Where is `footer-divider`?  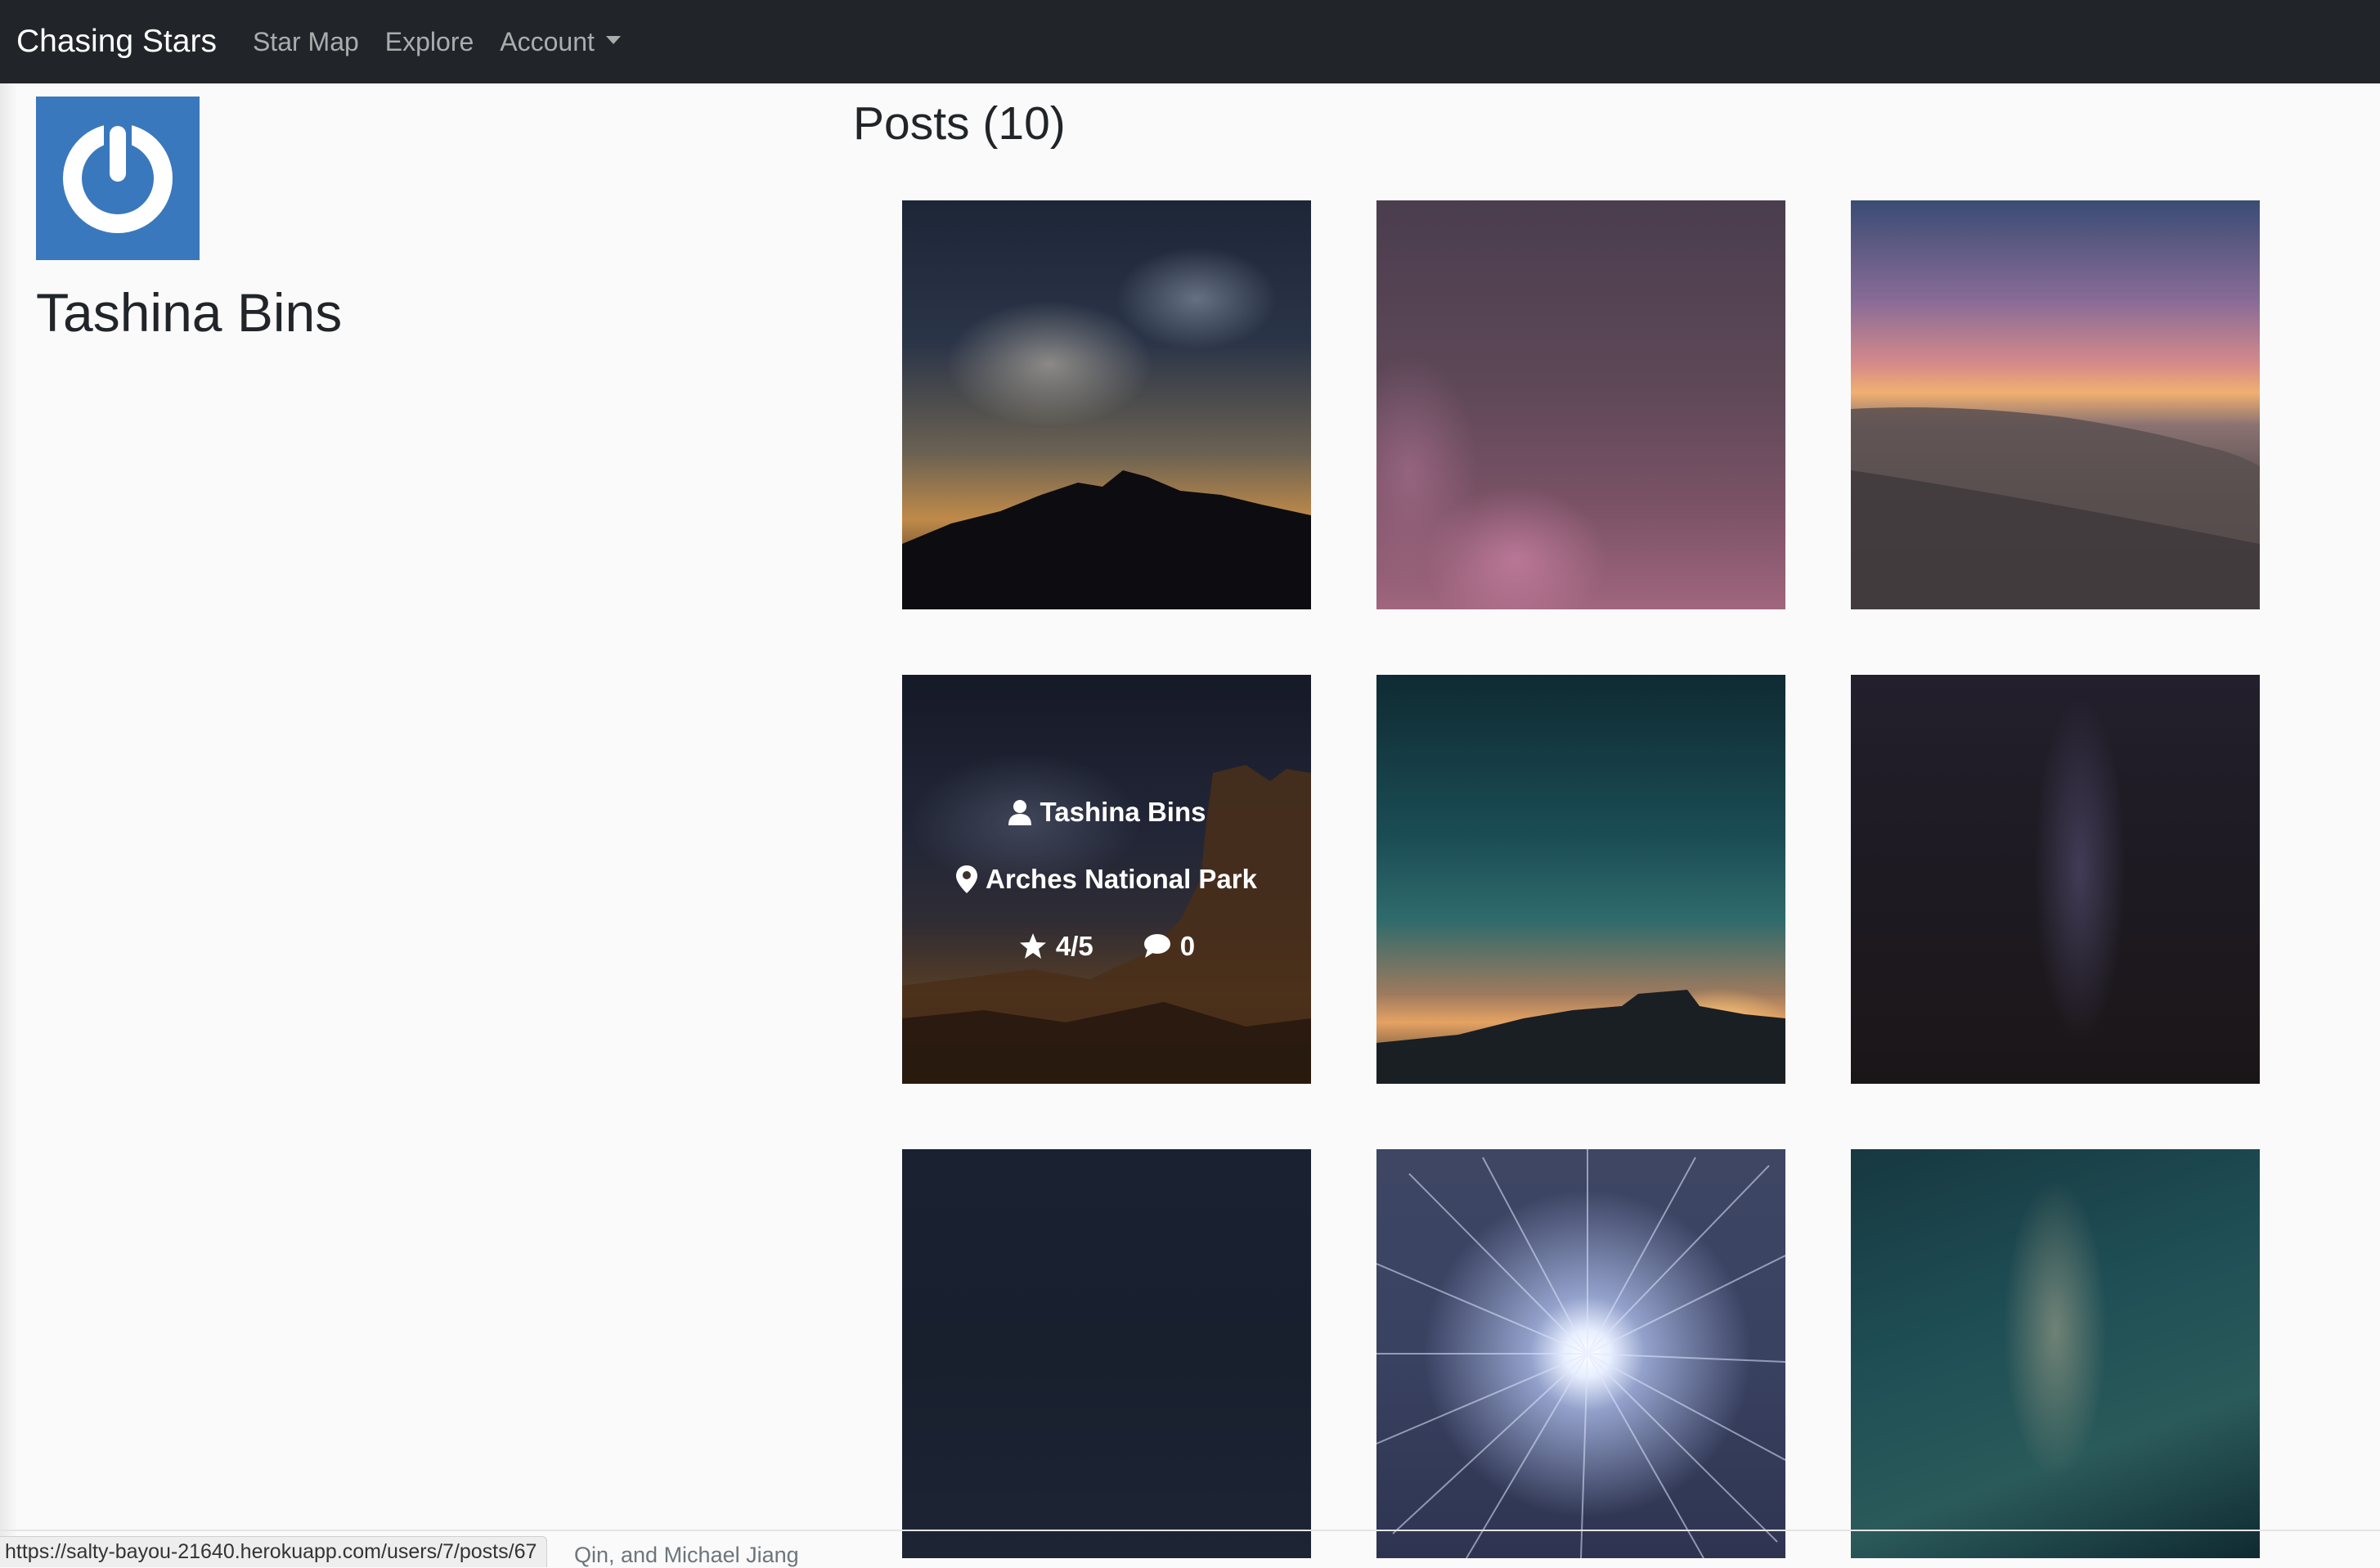 footer-divider is located at coordinates (1190, 1531).